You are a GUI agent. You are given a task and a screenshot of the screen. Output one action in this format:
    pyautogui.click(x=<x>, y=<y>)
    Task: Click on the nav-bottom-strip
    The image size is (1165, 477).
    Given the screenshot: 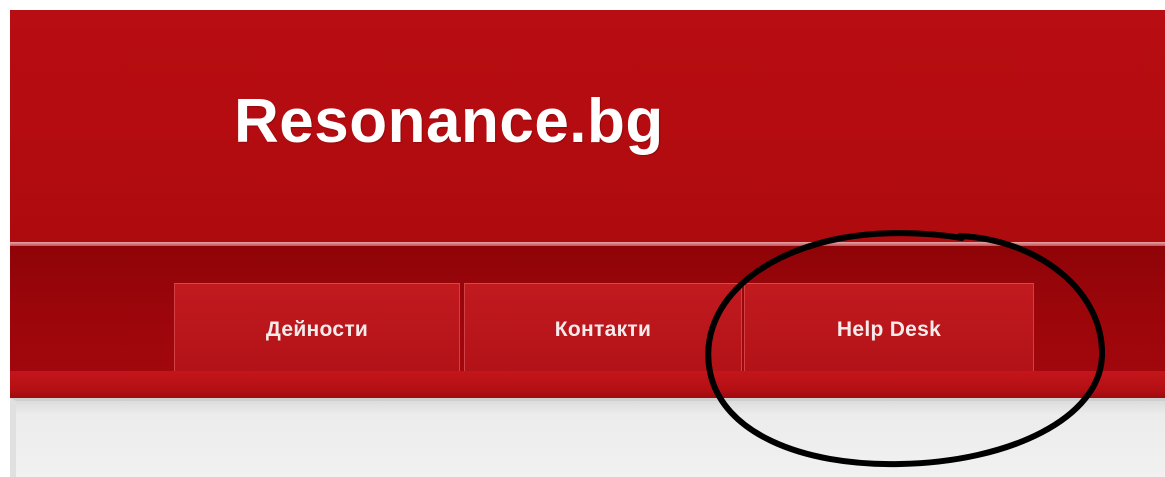 What is the action you would take?
    pyautogui.click(x=587, y=384)
    